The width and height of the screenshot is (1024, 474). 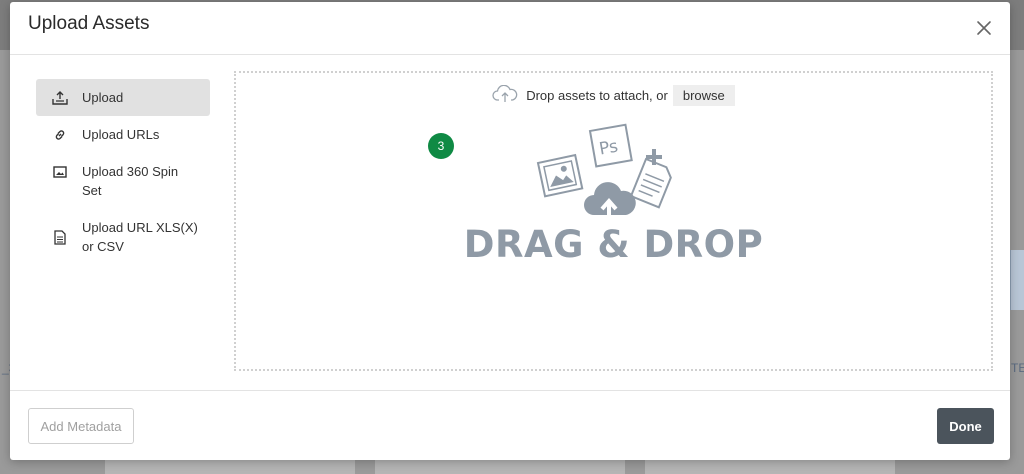 What do you see at coordinates (965, 426) in the screenshot?
I see `done-button: Done` at bounding box center [965, 426].